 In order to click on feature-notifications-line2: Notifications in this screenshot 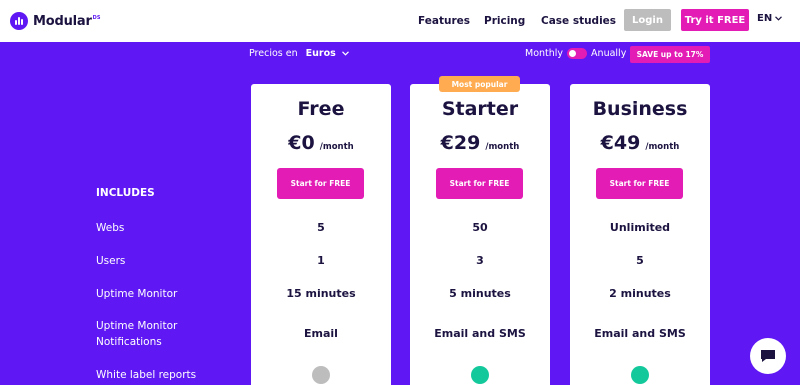, I will do `click(129, 342)`.